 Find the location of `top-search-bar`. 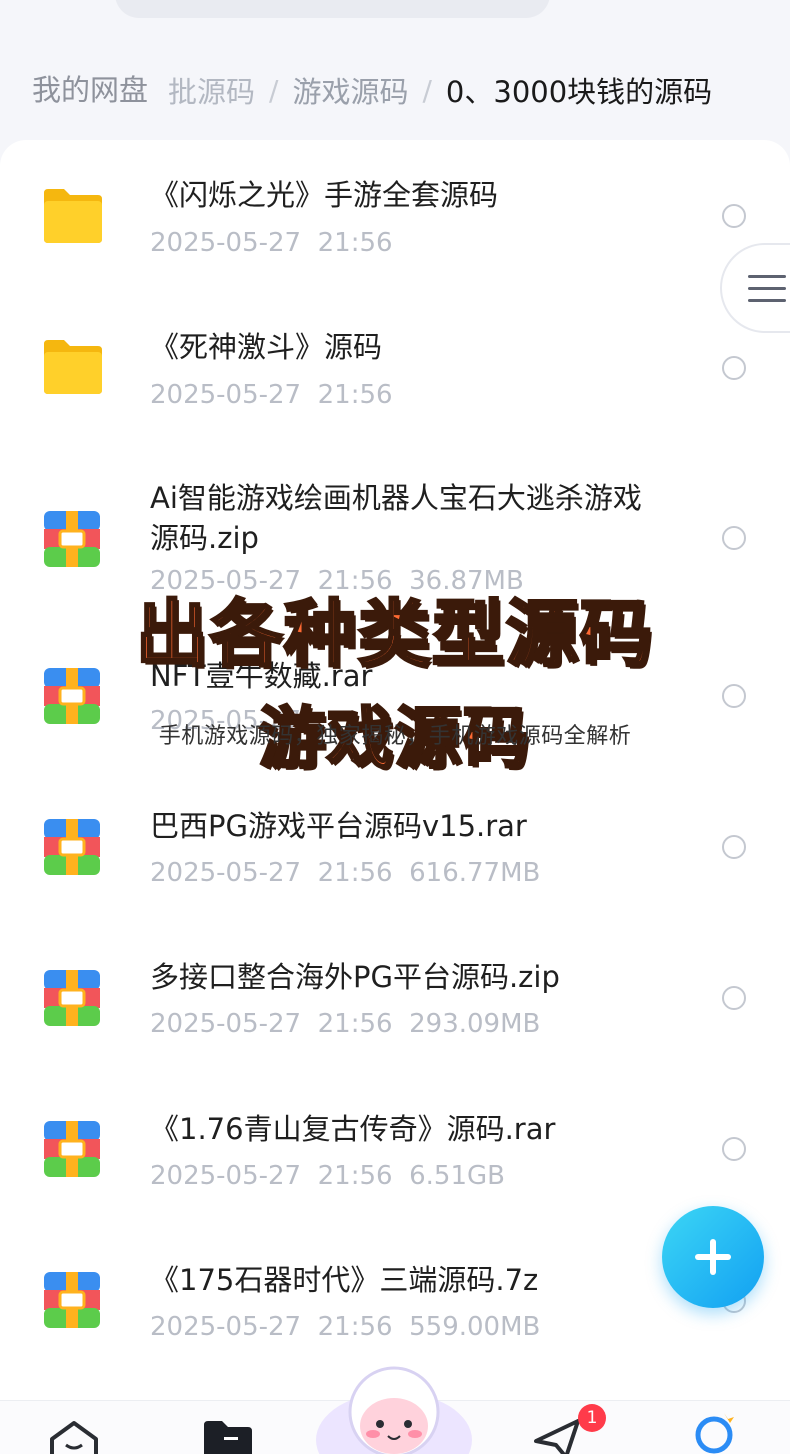

top-search-bar is located at coordinates (332, 9).